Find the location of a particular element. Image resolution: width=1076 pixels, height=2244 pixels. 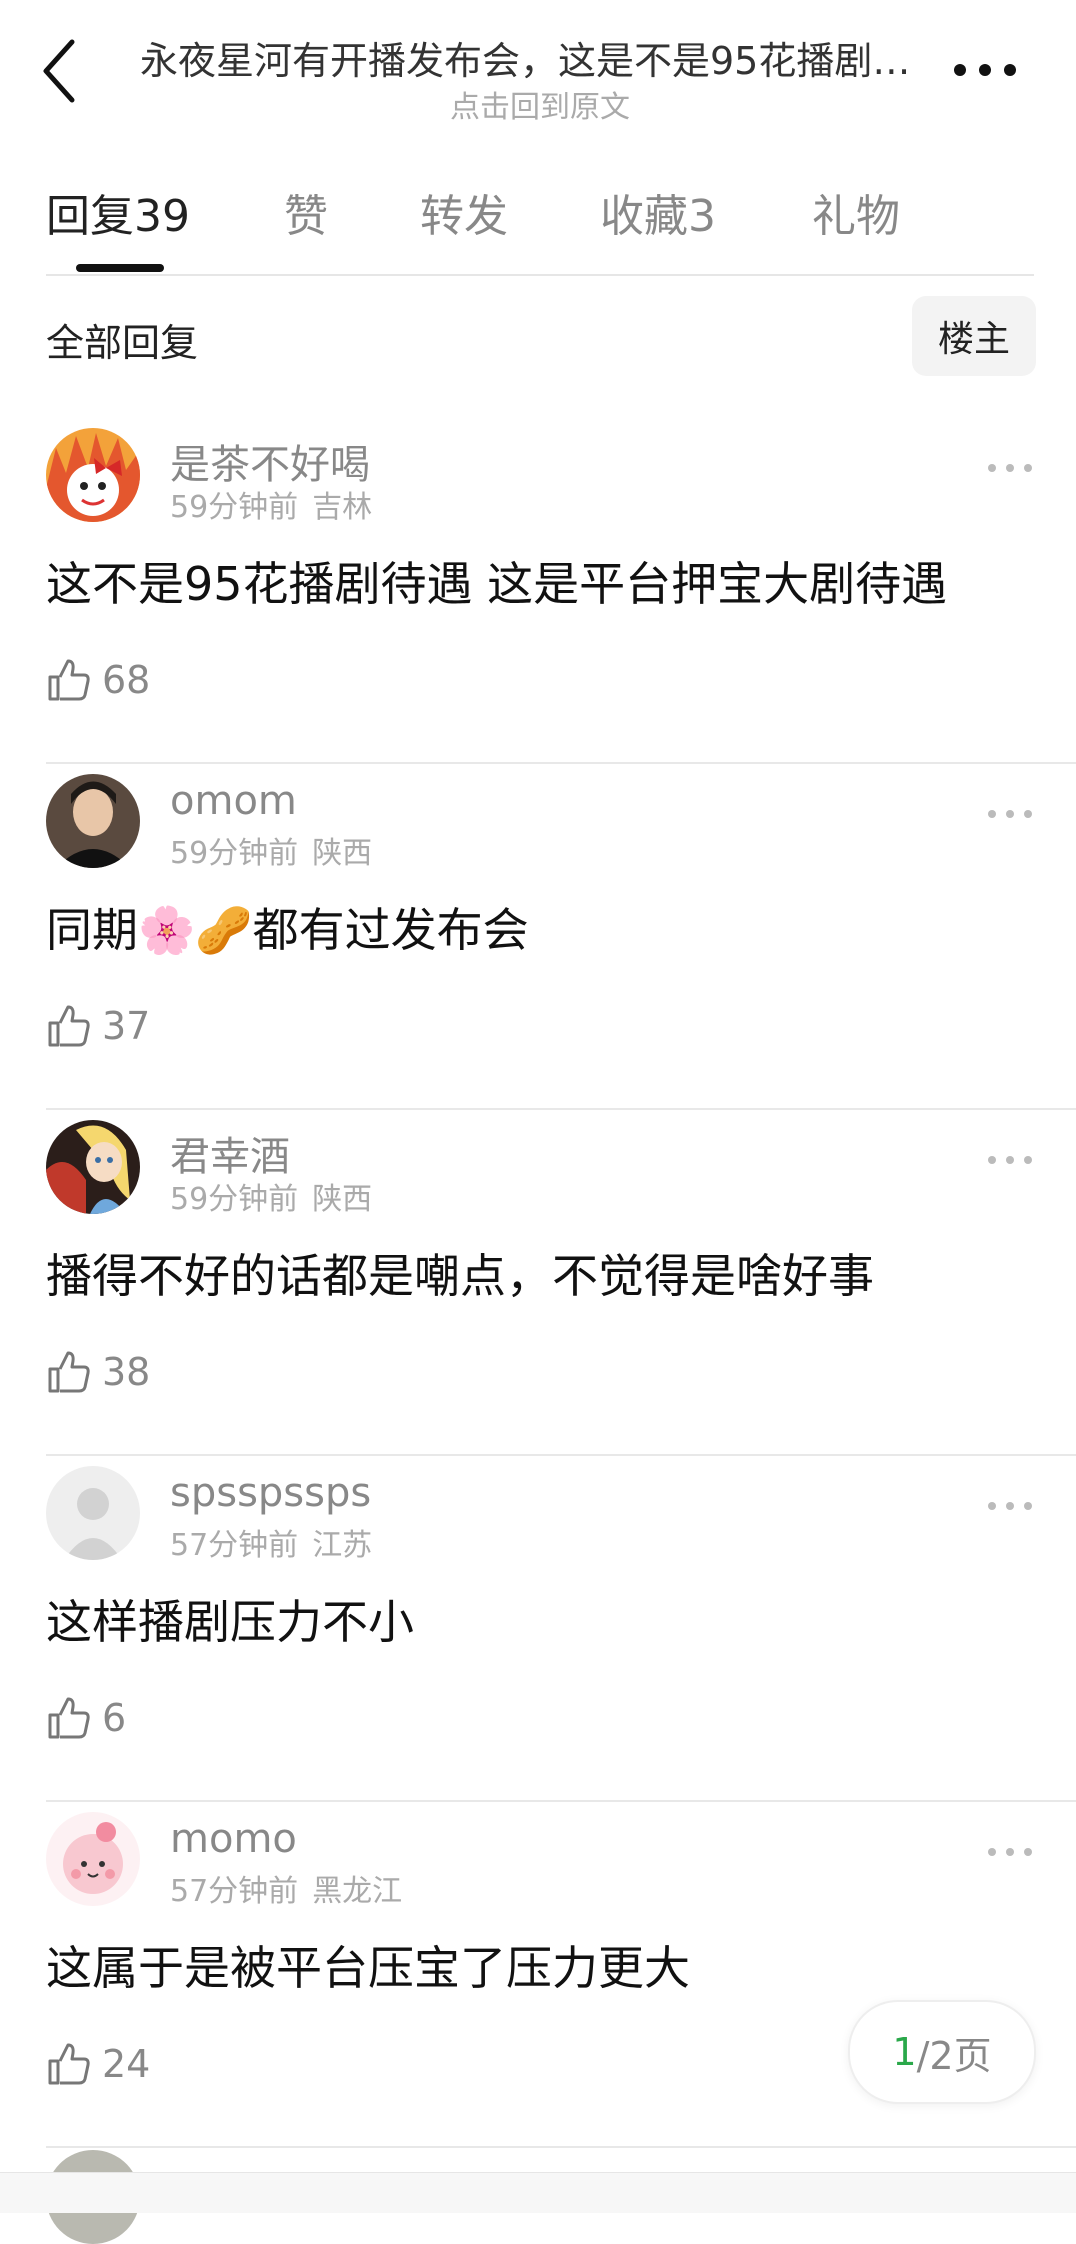

like-button: 6 is located at coordinates (86, 1718).